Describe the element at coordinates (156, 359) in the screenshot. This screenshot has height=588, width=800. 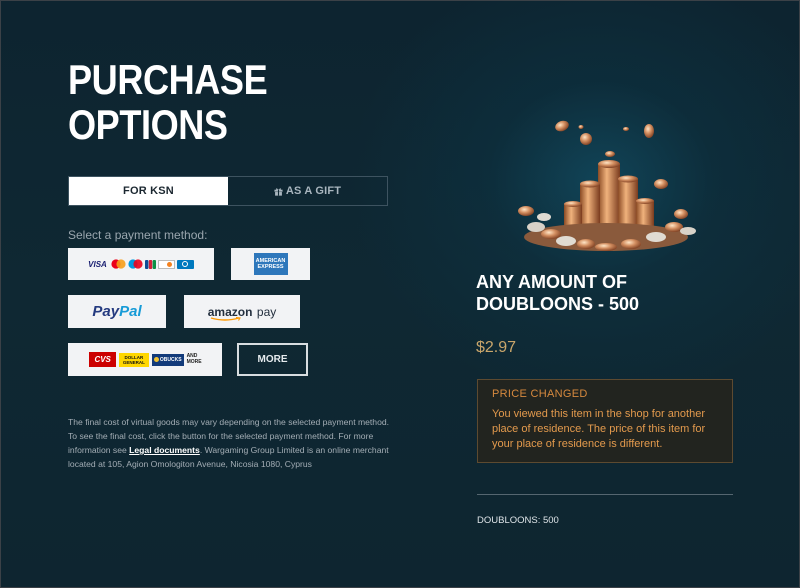
I see `obucks-coin-icon` at that location.